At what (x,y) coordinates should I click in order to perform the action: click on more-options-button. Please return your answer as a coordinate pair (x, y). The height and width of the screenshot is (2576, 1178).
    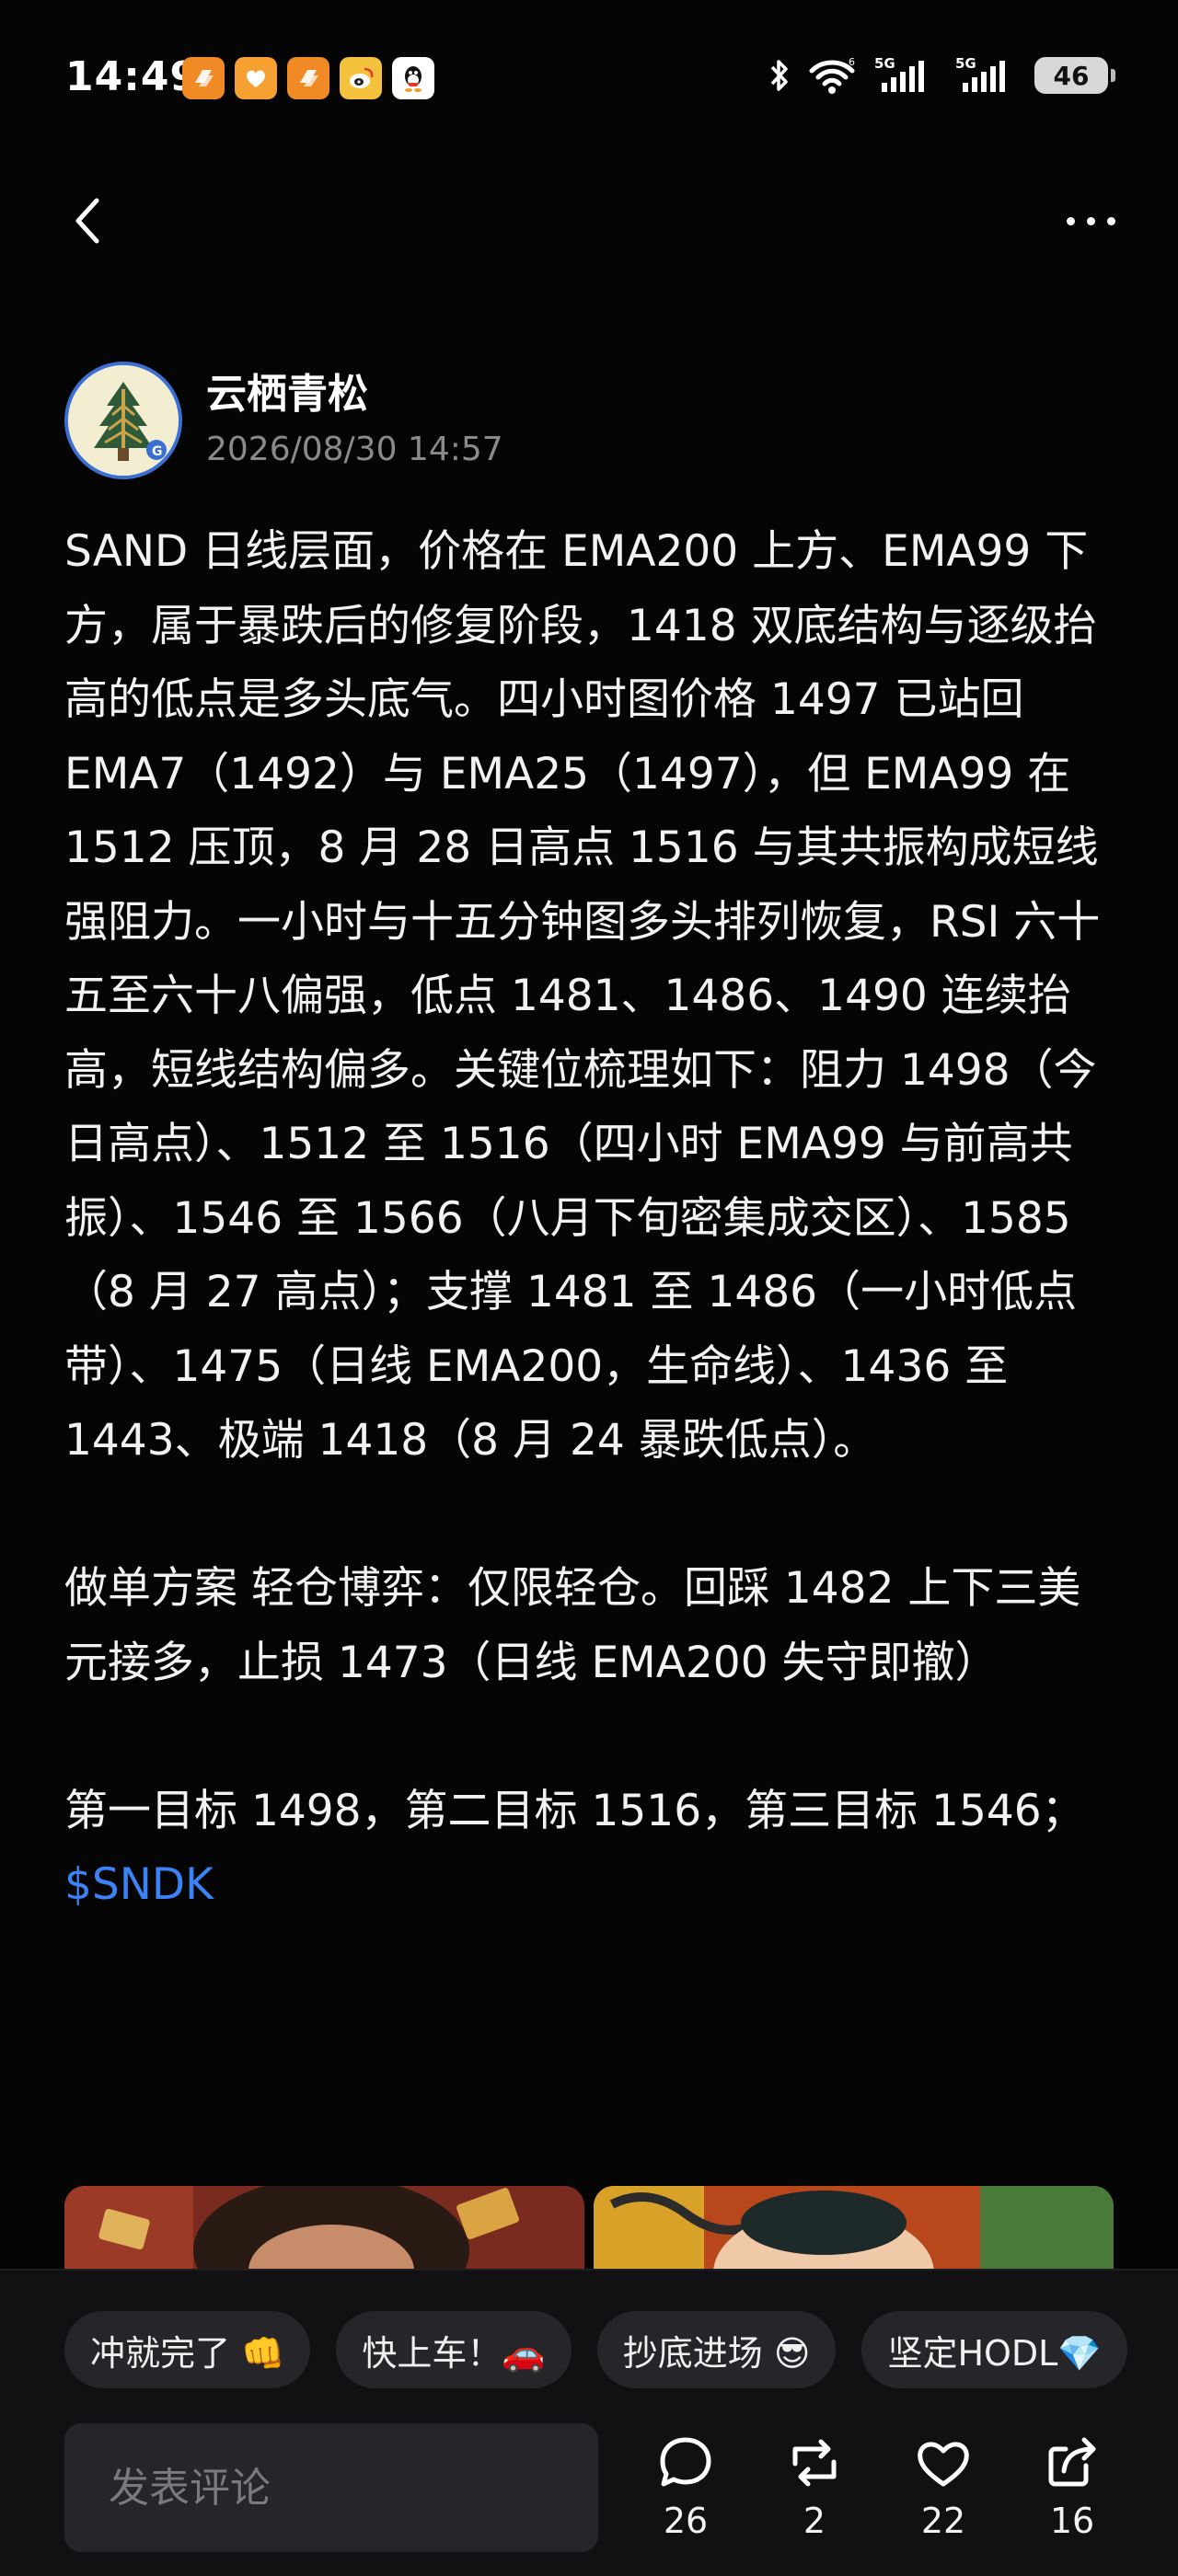
    Looking at the image, I should click on (1090, 221).